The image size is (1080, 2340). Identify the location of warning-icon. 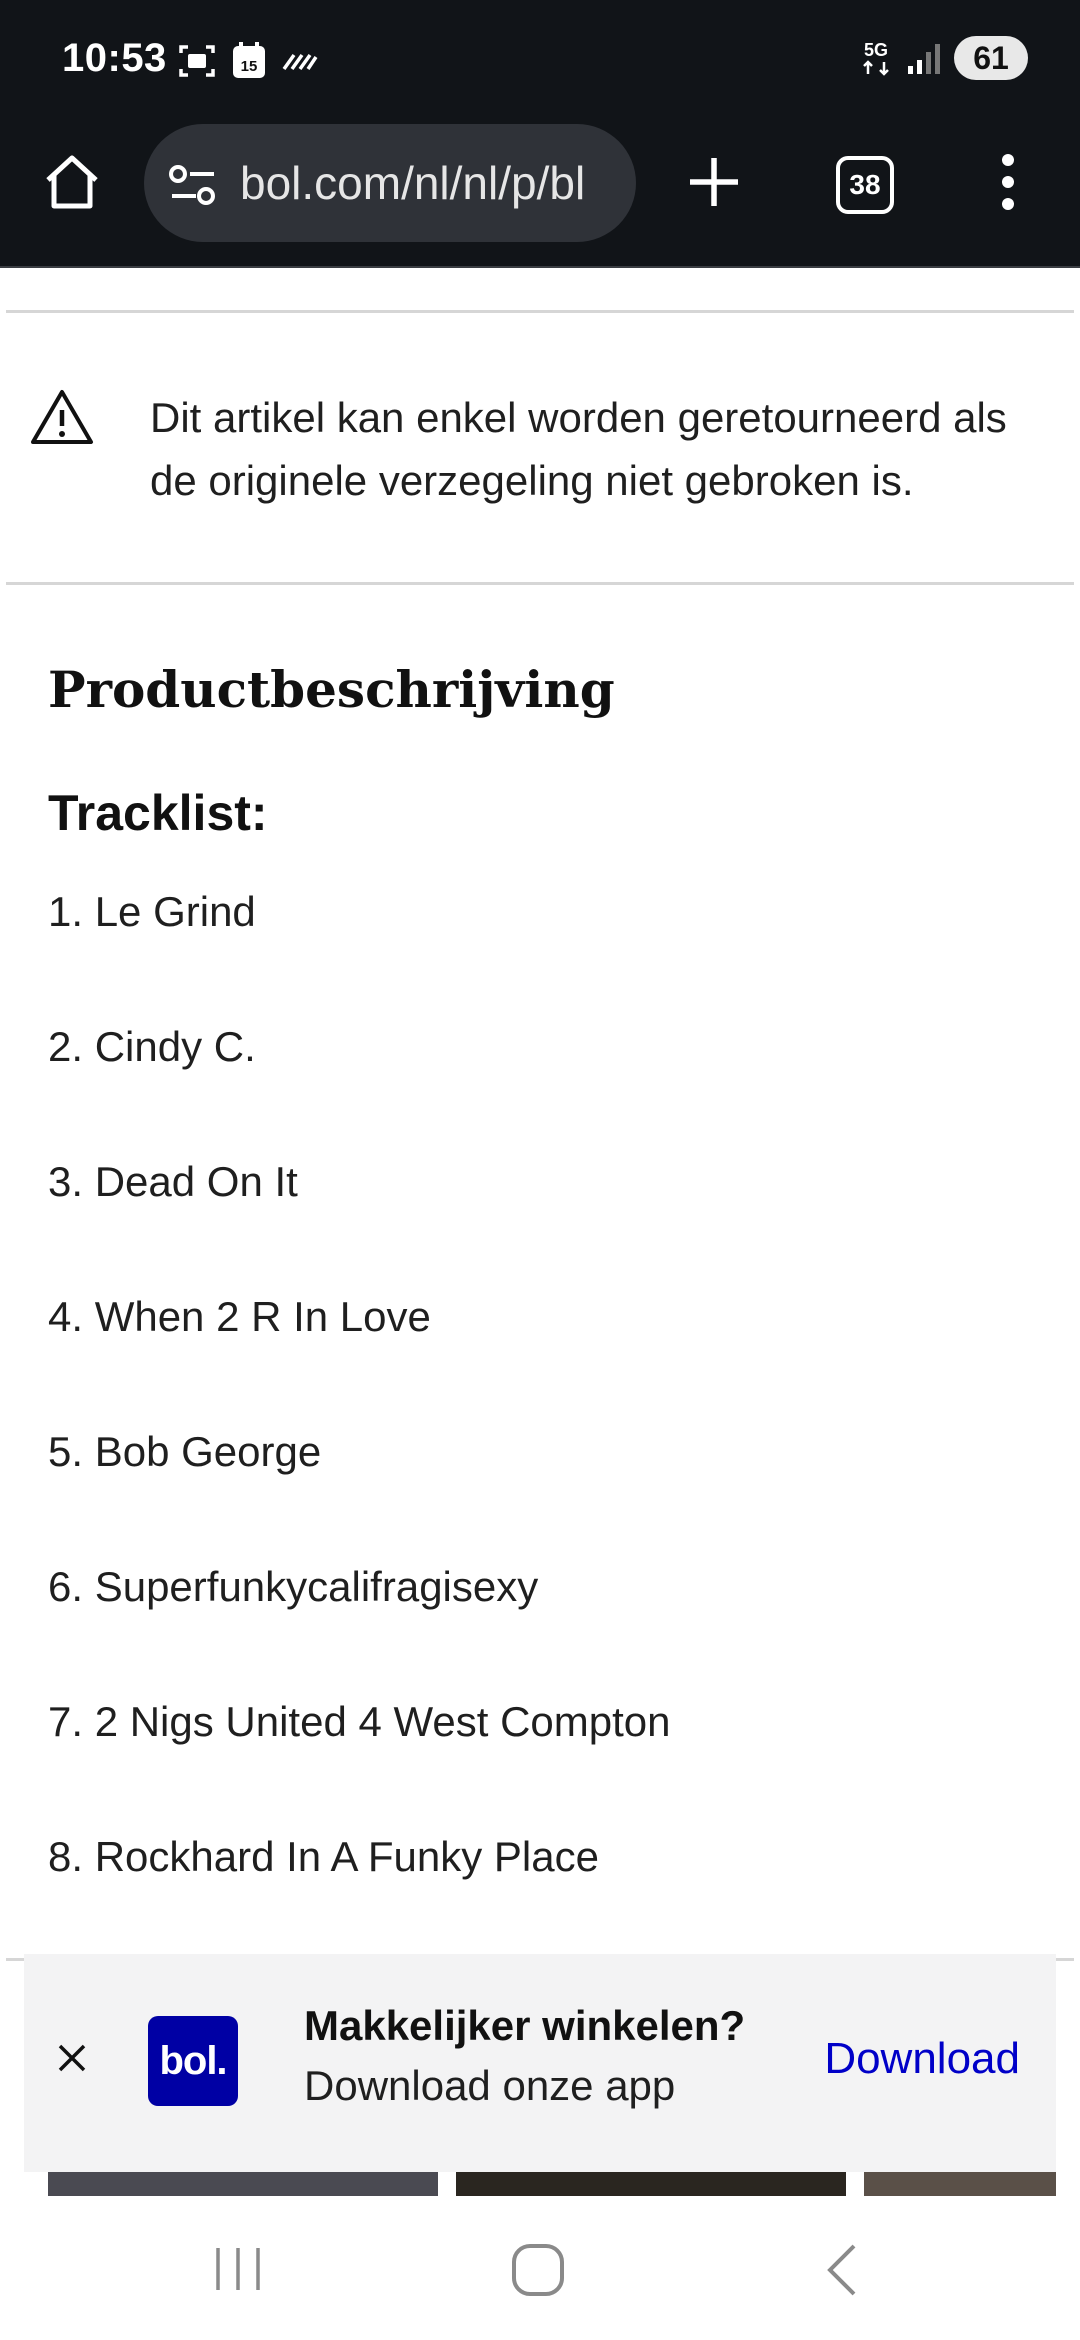
(62, 417).